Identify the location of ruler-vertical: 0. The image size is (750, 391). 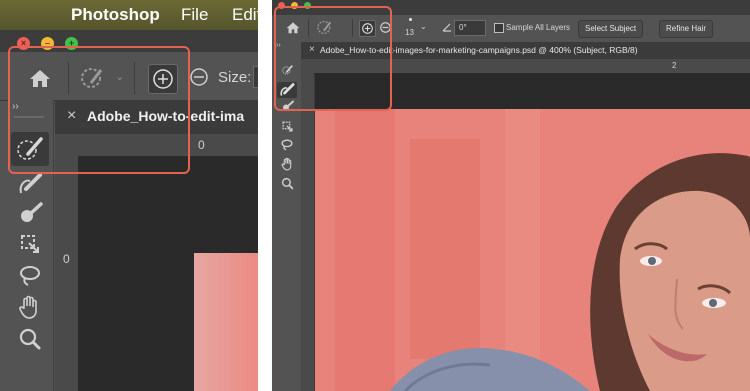
(67, 273).